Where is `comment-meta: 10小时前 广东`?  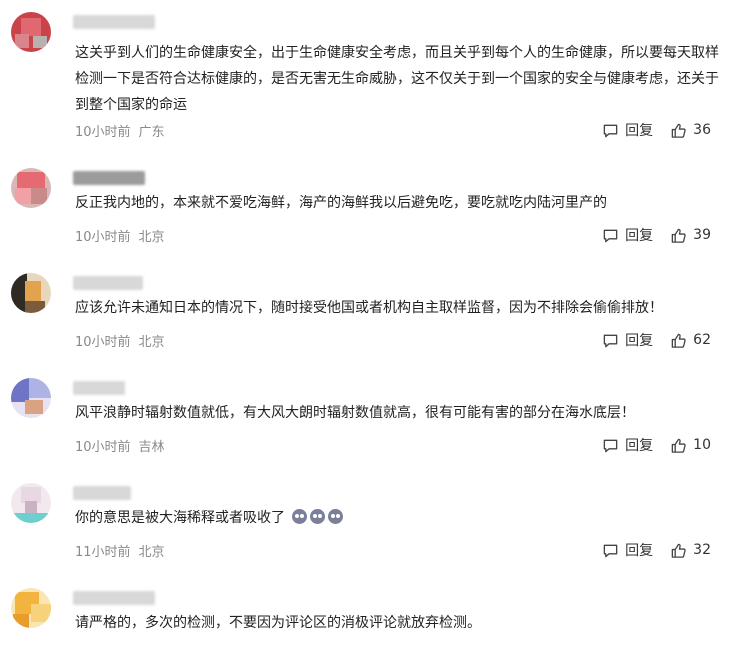
comment-meta: 10小时前 广东 is located at coordinates (120, 130).